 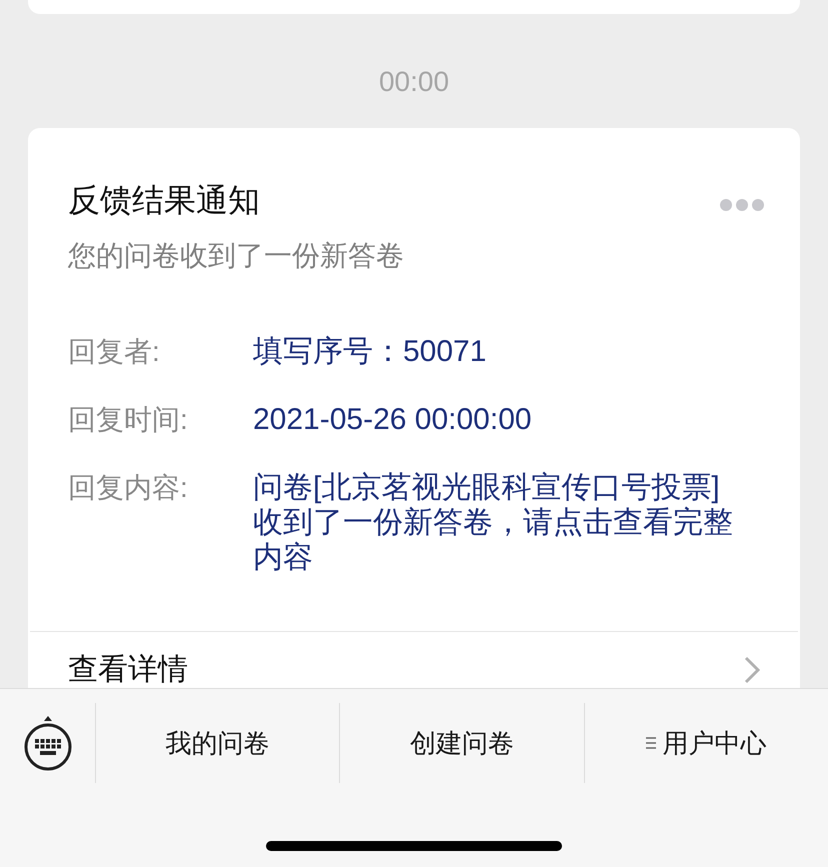 What do you see at coordinates (414, 660) in the screenshot?
I see `view-details-link: 查看详情` at bounding box center [414, 660].